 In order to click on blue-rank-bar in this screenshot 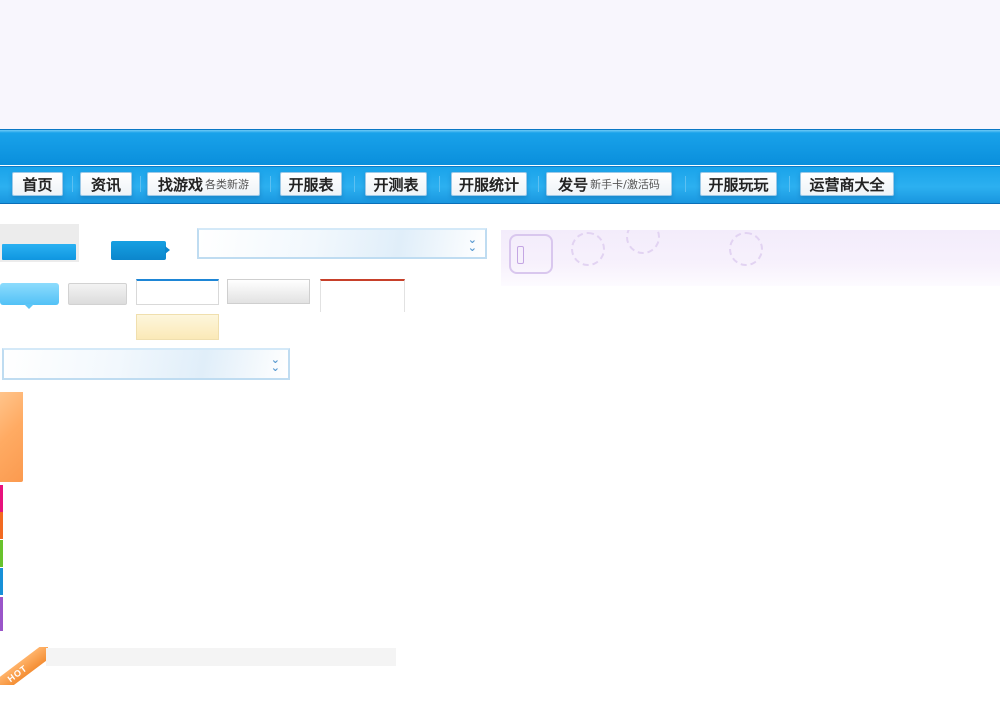, I will do `click(1, 581)`.